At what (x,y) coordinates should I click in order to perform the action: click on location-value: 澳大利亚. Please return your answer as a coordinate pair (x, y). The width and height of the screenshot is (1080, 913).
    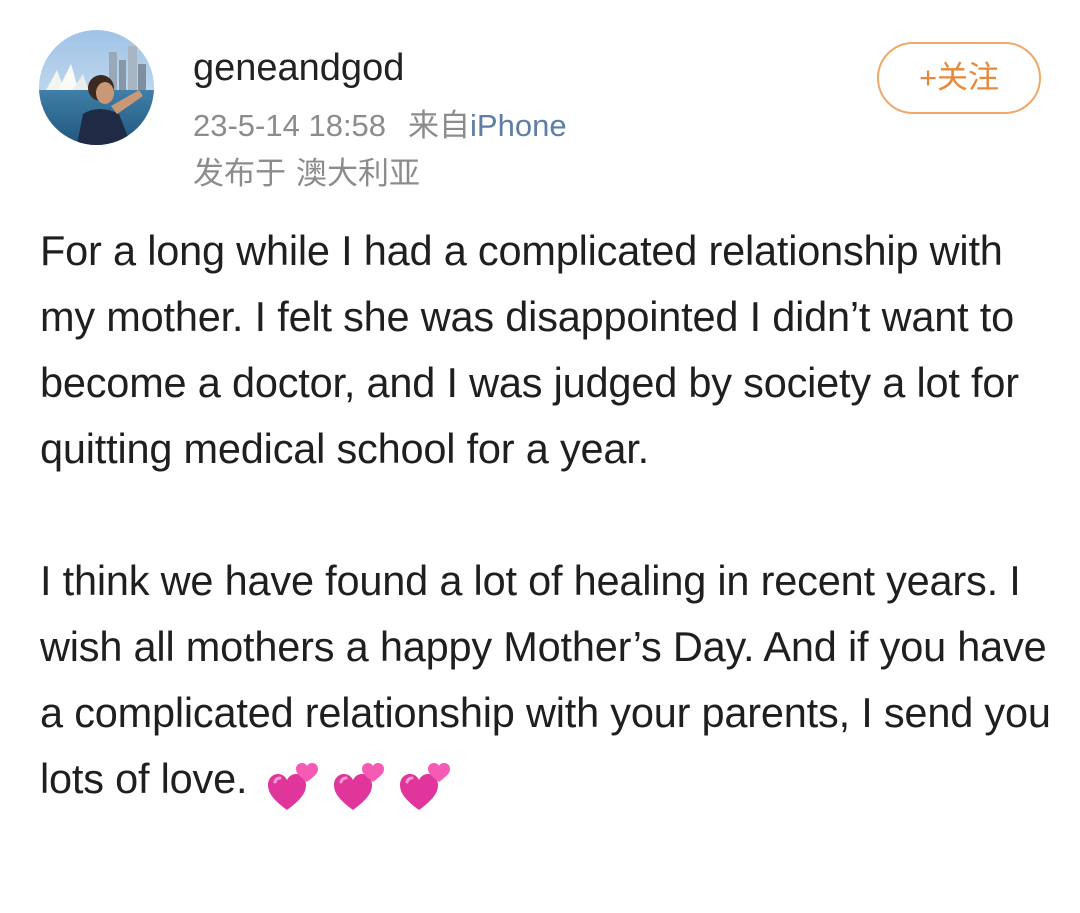
    Looking at the image, I should click on (358, 173).